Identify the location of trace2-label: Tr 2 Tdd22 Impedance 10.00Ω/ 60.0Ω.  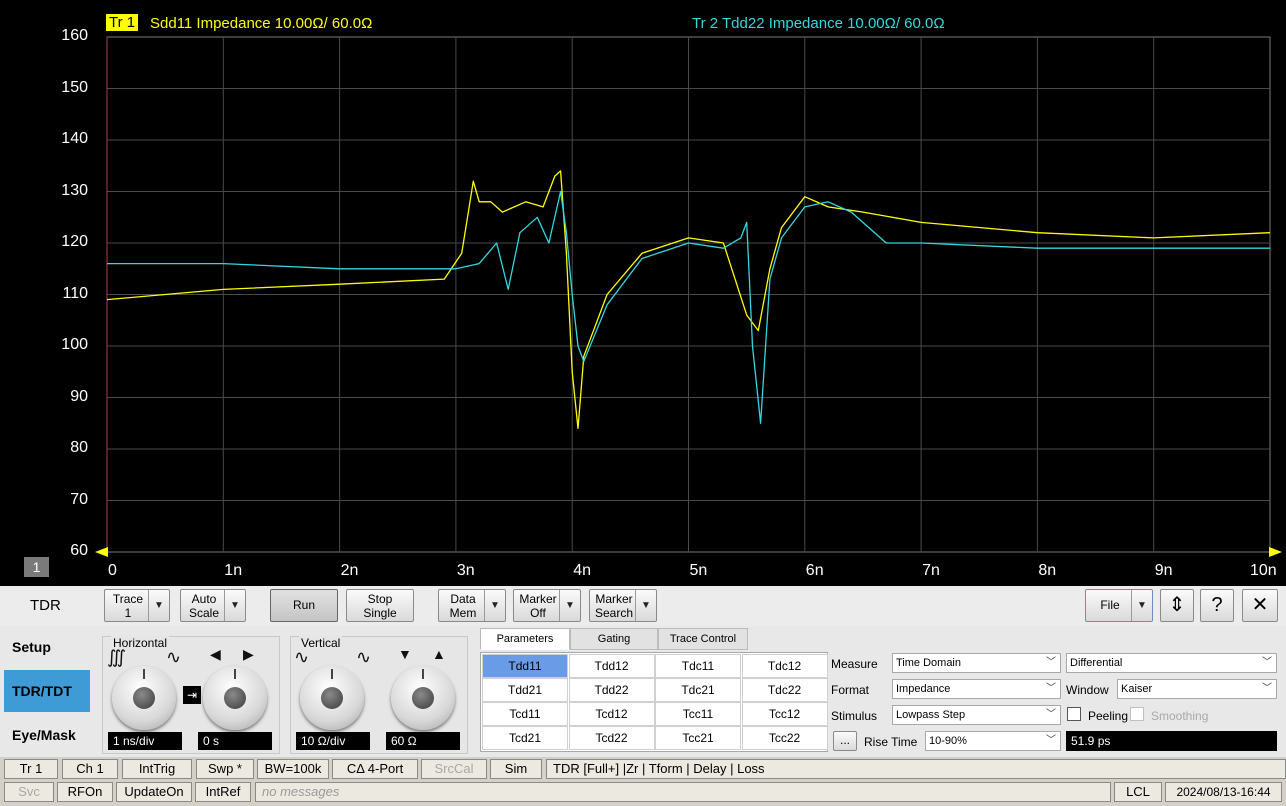
(818, 23).